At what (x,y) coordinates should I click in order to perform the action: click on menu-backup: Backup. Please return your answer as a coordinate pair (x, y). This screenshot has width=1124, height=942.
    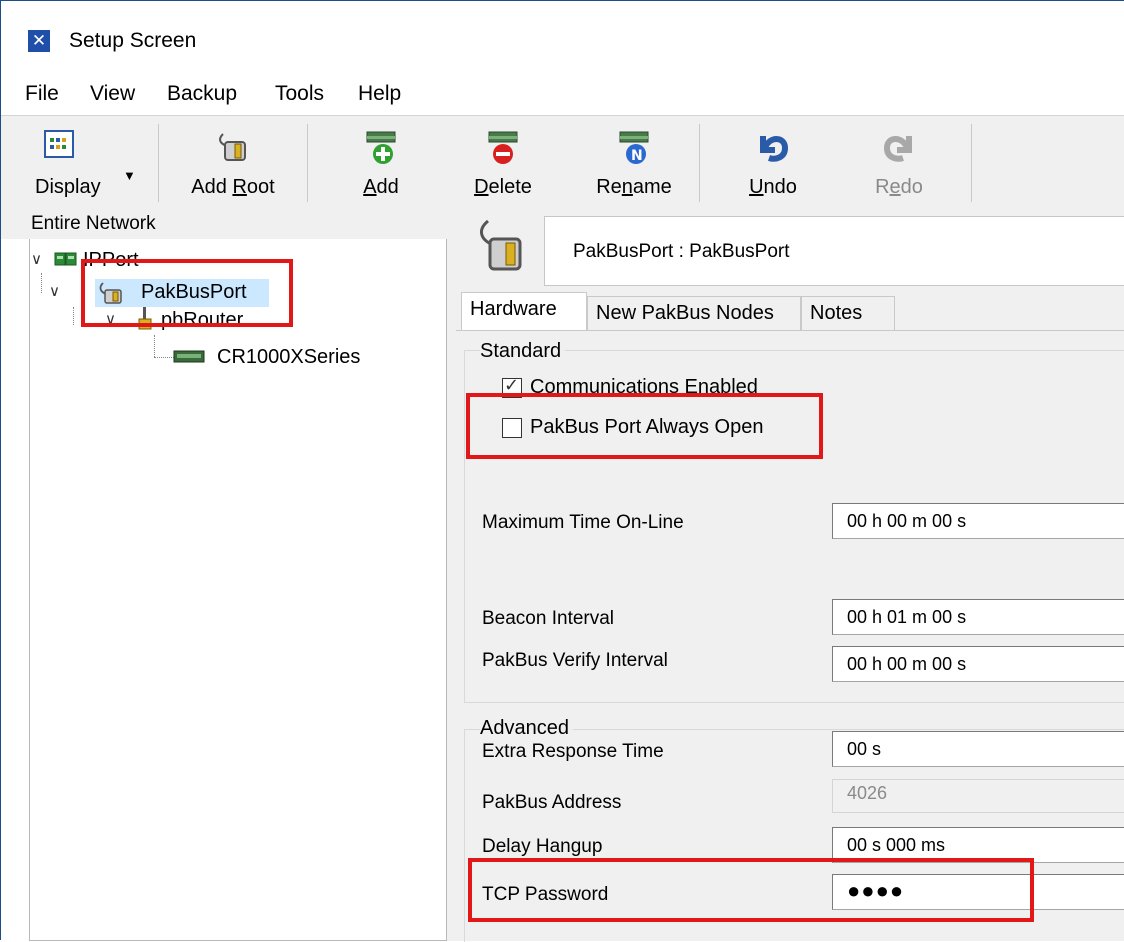
    Looking at the image, I should click on (202, 94).